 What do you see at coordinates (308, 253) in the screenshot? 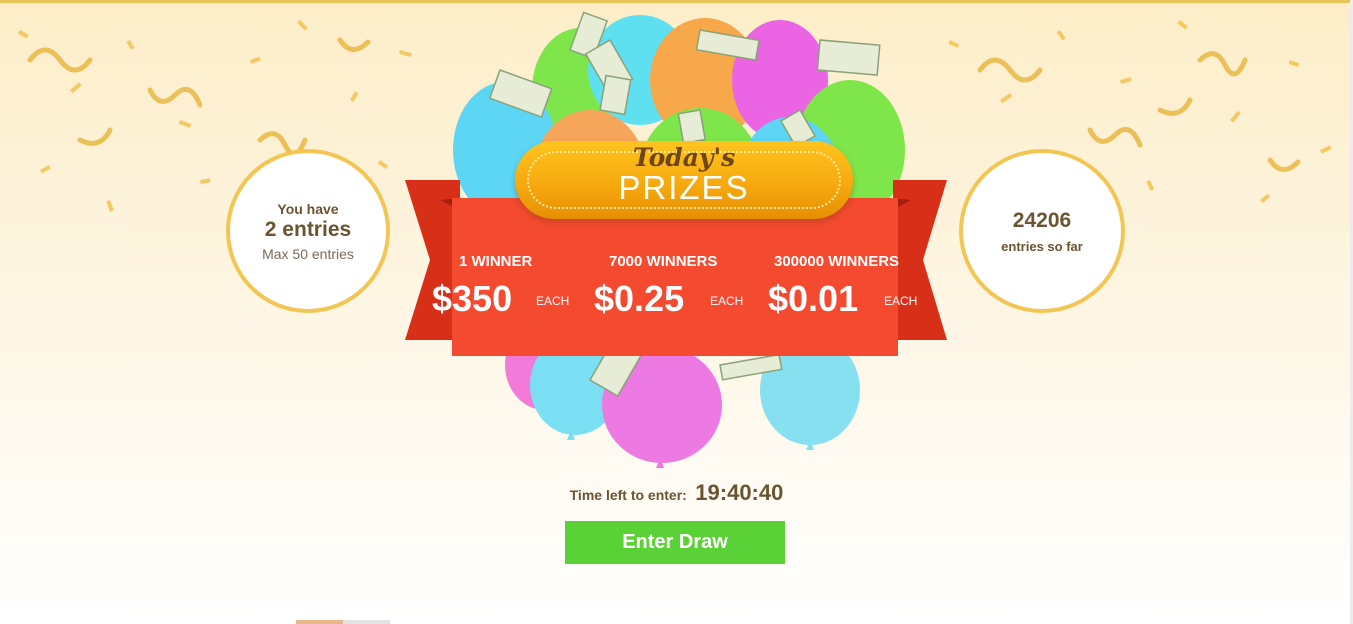
I see `entries-max: Max 50 entries` at bounding box center [308, 253].